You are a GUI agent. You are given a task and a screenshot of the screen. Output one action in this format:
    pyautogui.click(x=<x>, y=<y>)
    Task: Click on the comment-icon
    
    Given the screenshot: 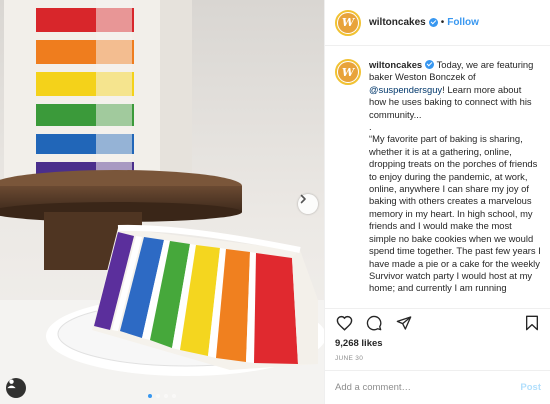 What is the action you would take?
    pyautogui.click(x=374, y=322)
    